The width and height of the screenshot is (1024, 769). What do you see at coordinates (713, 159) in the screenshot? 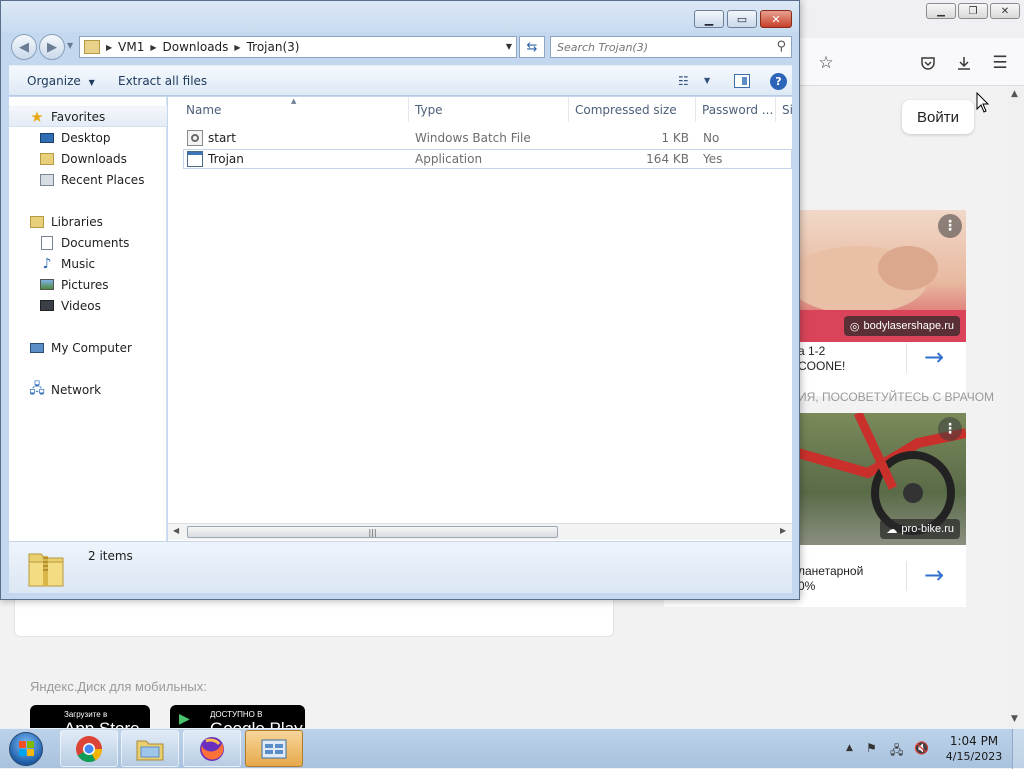
I see `file-password-cell: Yes` at bounding box center [713, 159].